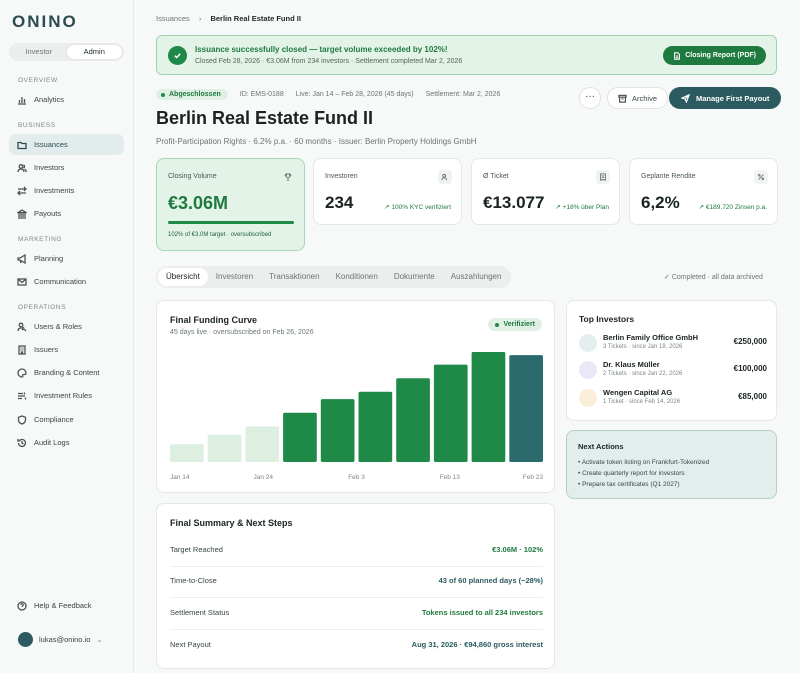  I want to click on sidebar-item-communication: Communication, so click(66, 281).